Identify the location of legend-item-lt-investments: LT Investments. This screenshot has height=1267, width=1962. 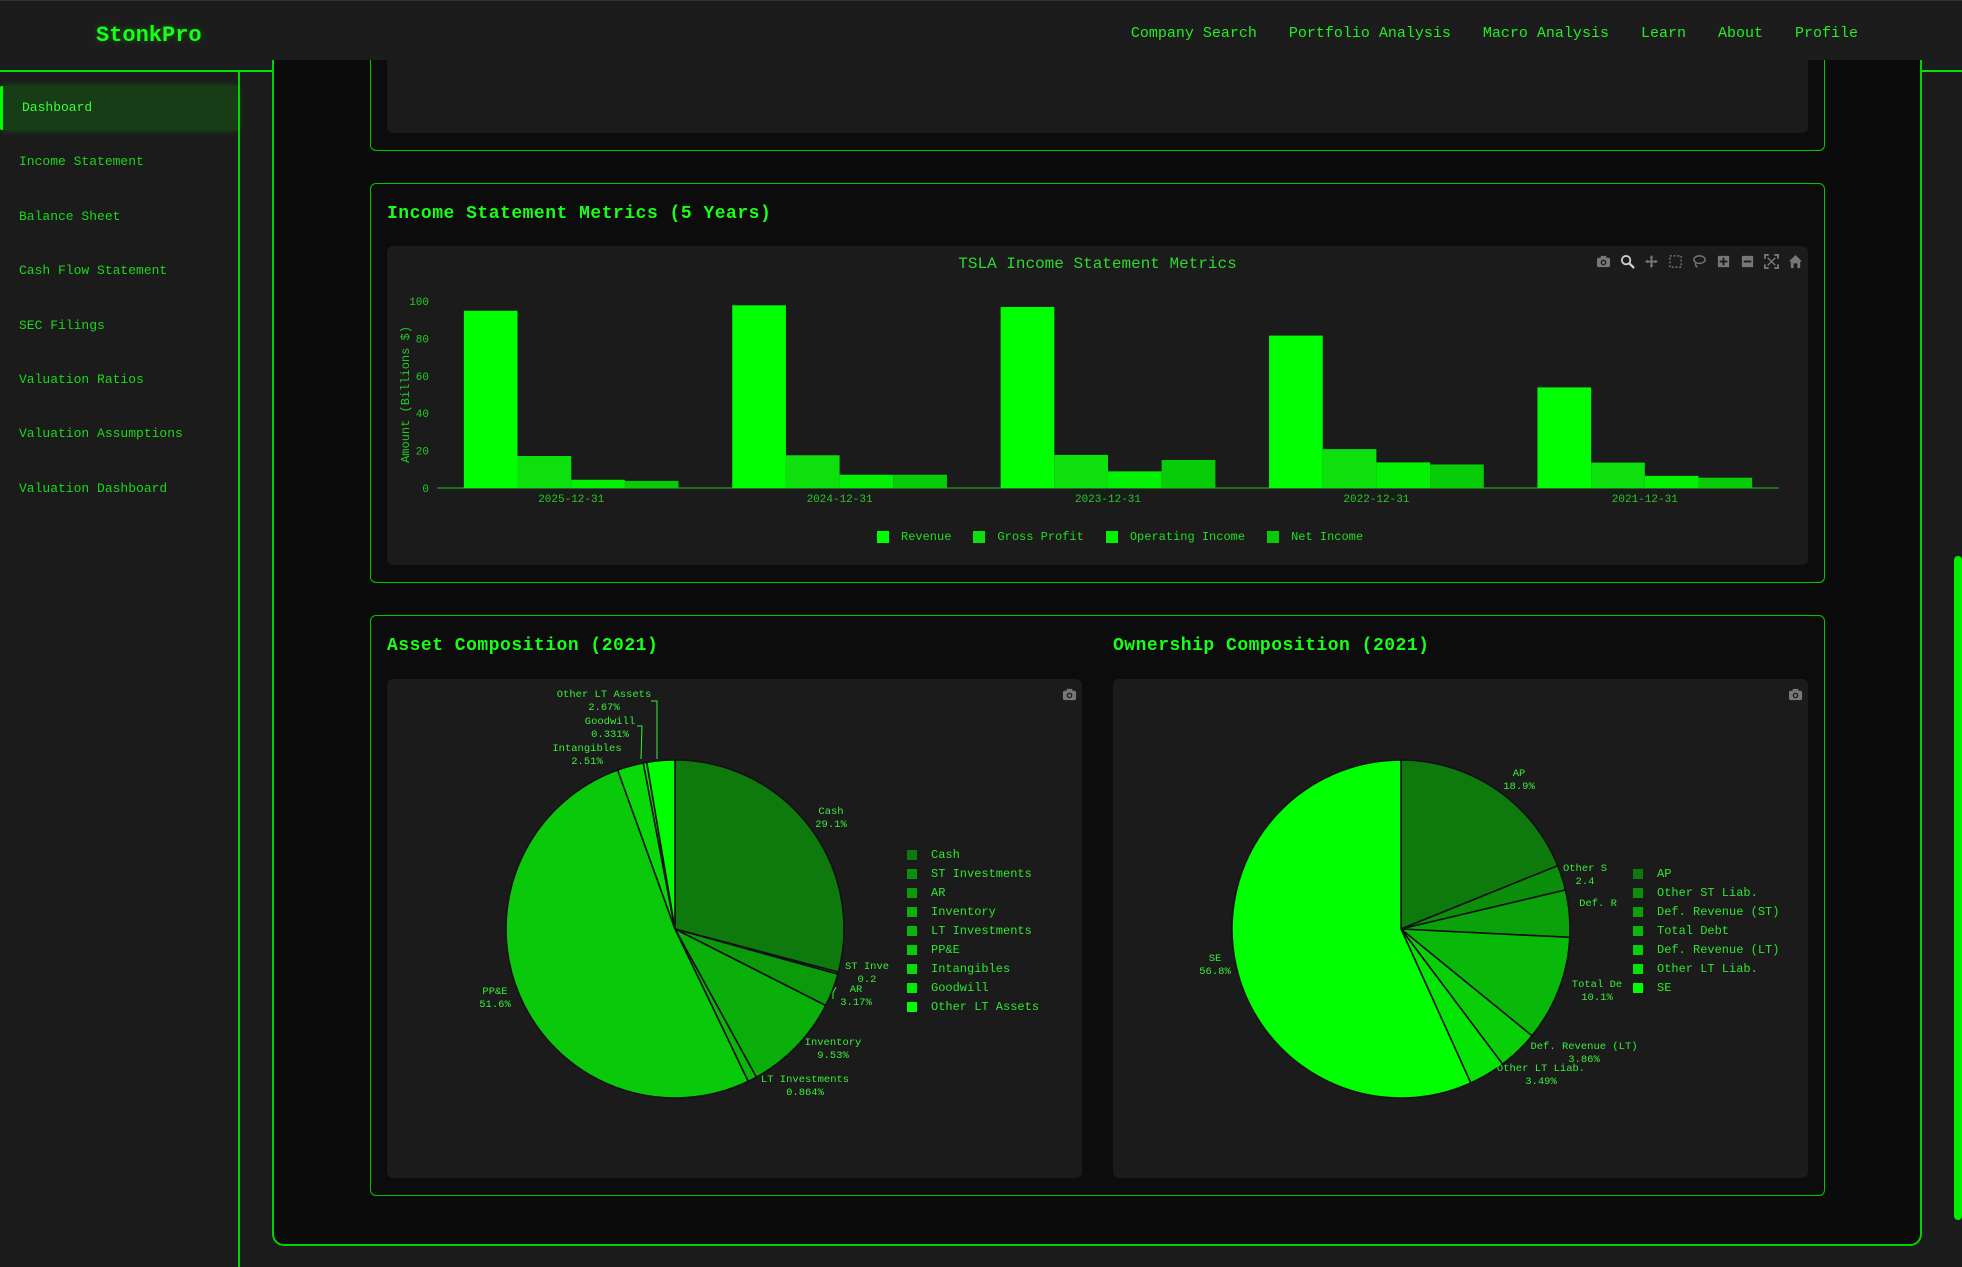
(973, 930).